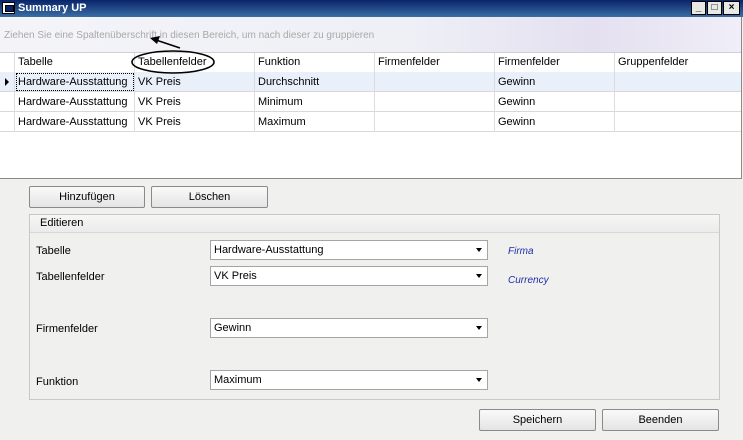 This screenshot has height=440, width=743. I want to click on table-cell: Minimum, so click(315, 102).